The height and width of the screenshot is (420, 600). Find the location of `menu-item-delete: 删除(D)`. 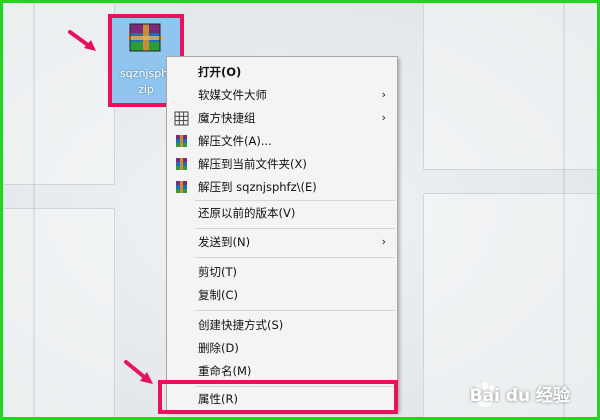

menu-item-delete: 删除(D) is located at coordinates (282, 348).